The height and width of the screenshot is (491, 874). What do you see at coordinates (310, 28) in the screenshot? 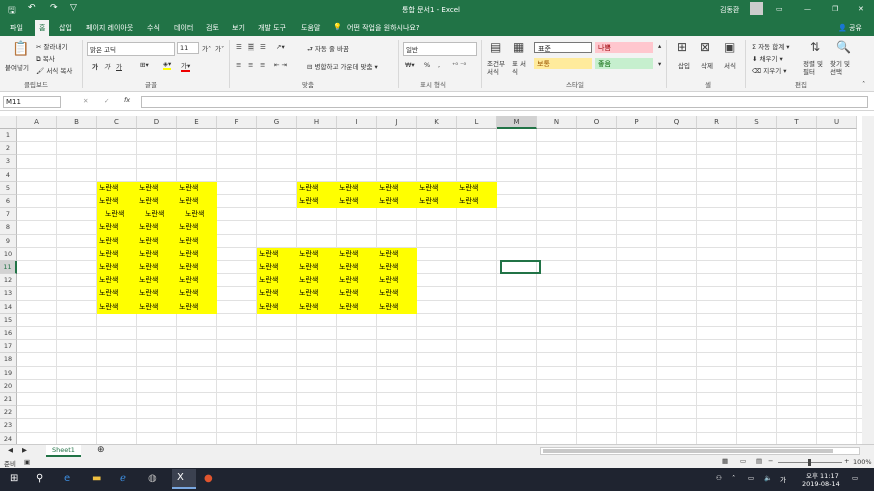
I see `tab-help: 도움말` at bounding box center [310, 28].